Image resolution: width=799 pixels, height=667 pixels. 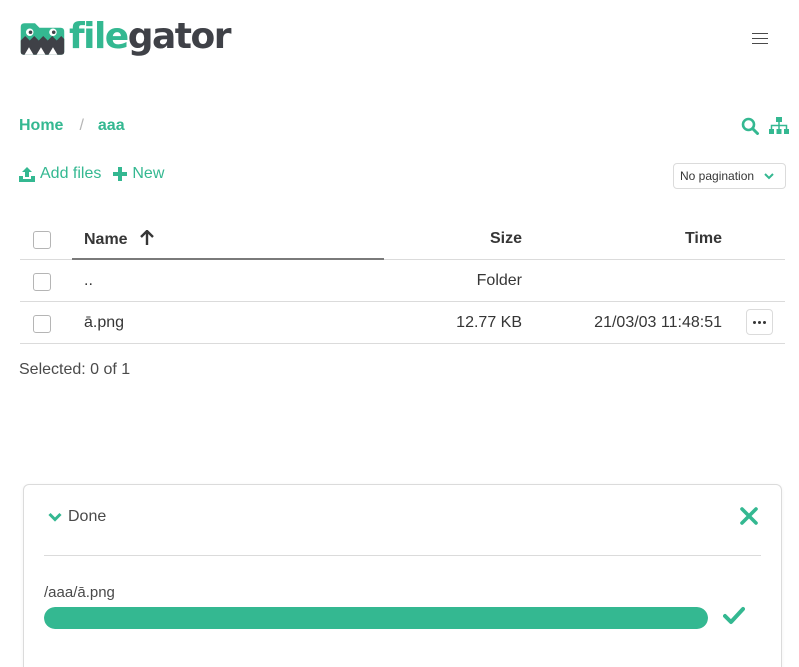 I want to click on file-time: 21/03/03 11:48:51, so click(x=658, y=322).